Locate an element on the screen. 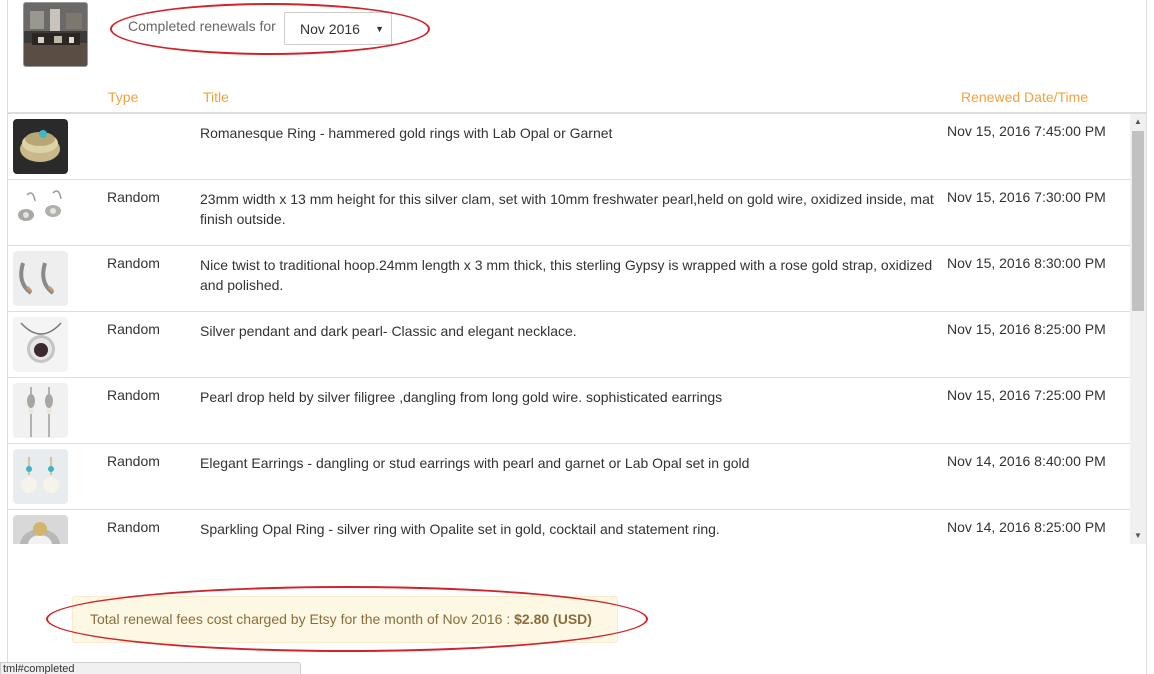 The image size is (1154, 674). scroll-down-arrow-icon: ▼ is located at coordinates (1138, 536).